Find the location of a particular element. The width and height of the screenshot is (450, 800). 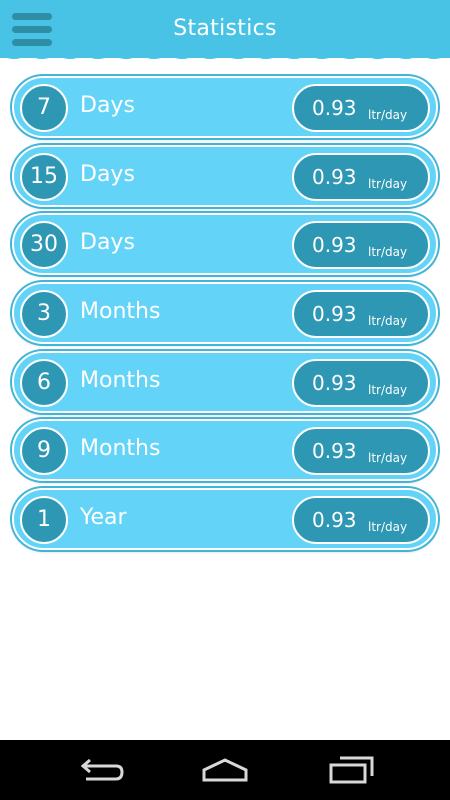

period-number: 6 is located at coordinates (44, 383).